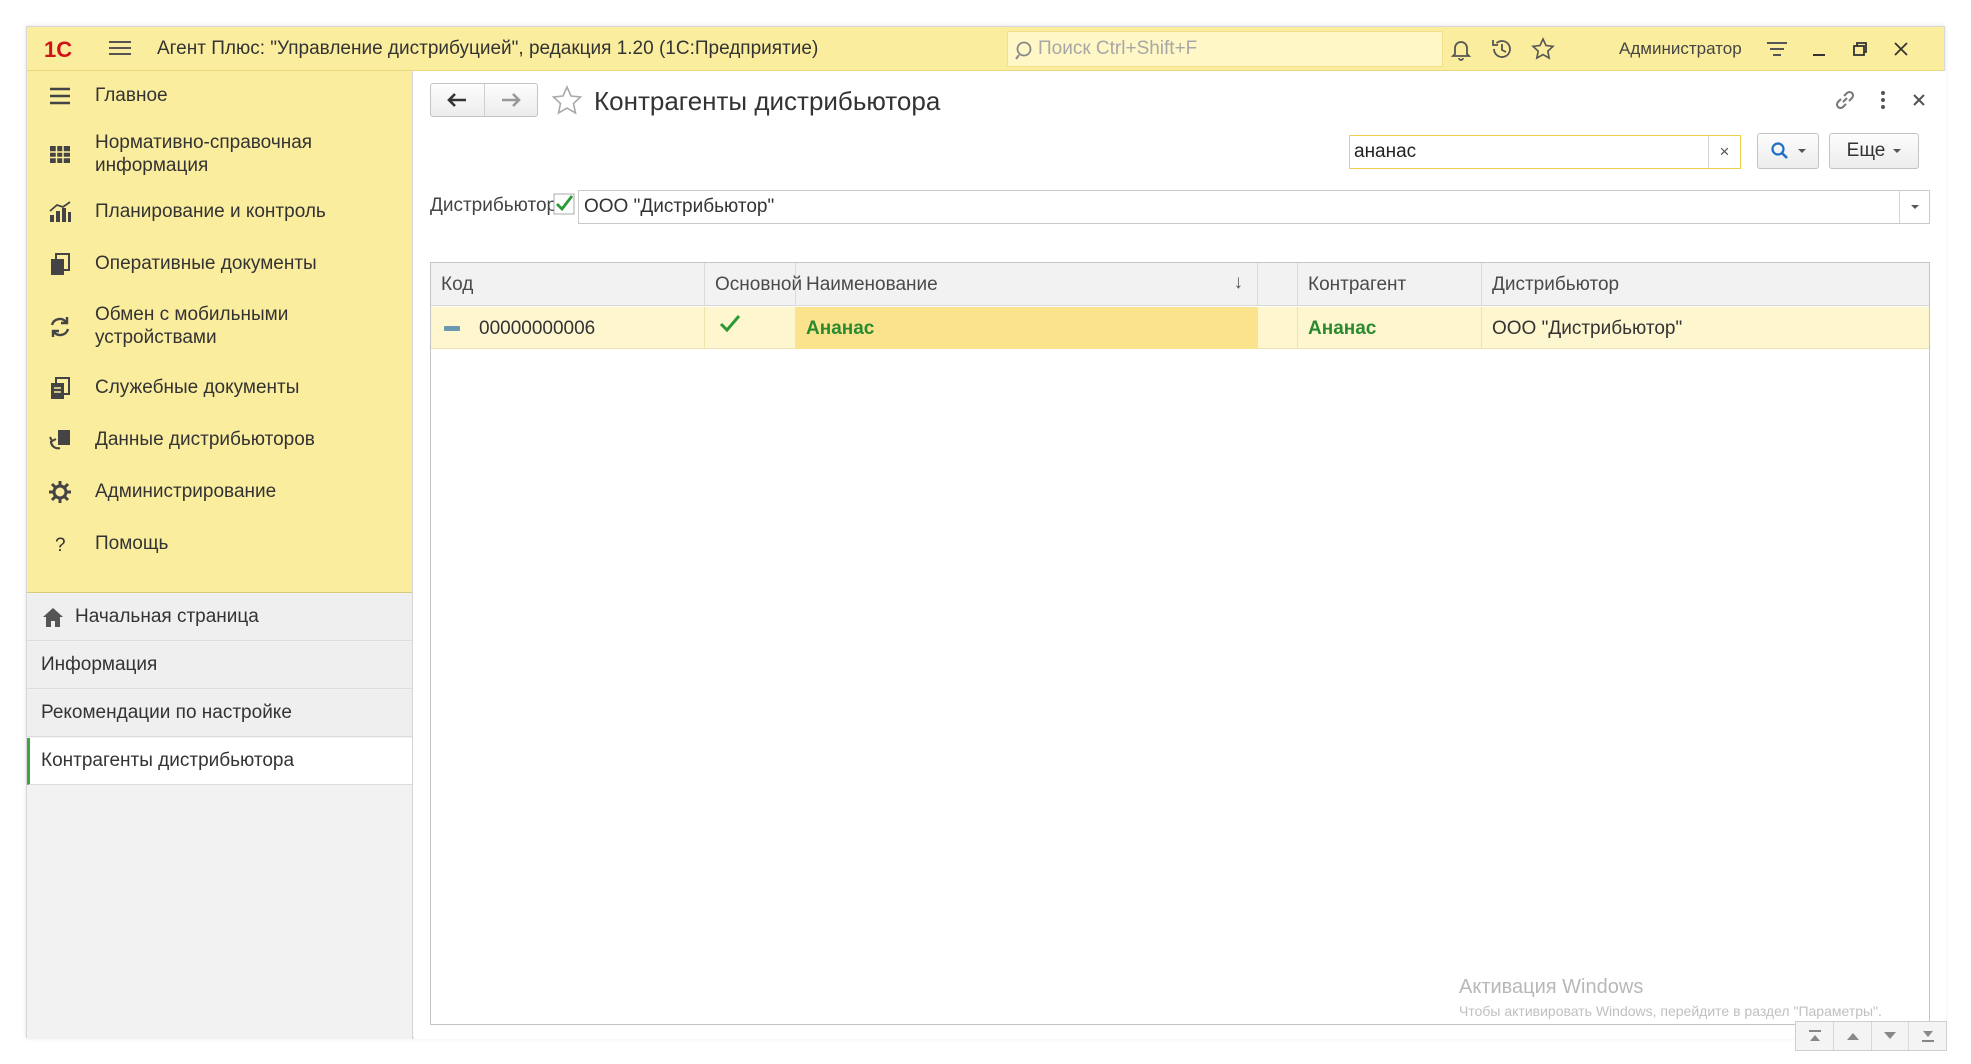  Describe the element at coordinates (53, 617) in the screenshot. I see `home-icon` at that location.